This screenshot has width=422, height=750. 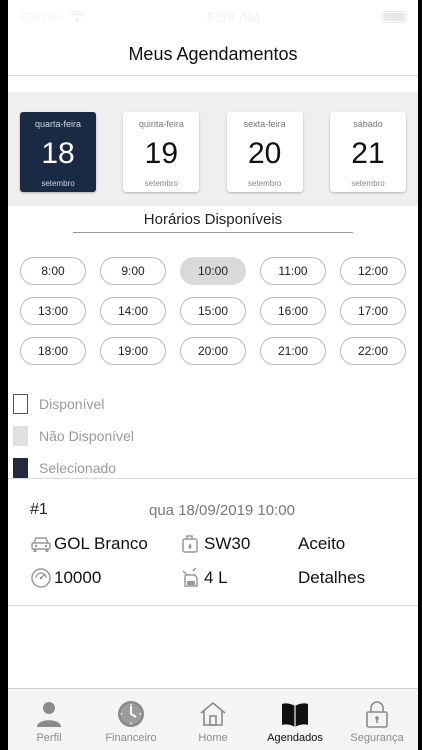 I want to click on day-weekday: sábado, so click(x=368, y=124).